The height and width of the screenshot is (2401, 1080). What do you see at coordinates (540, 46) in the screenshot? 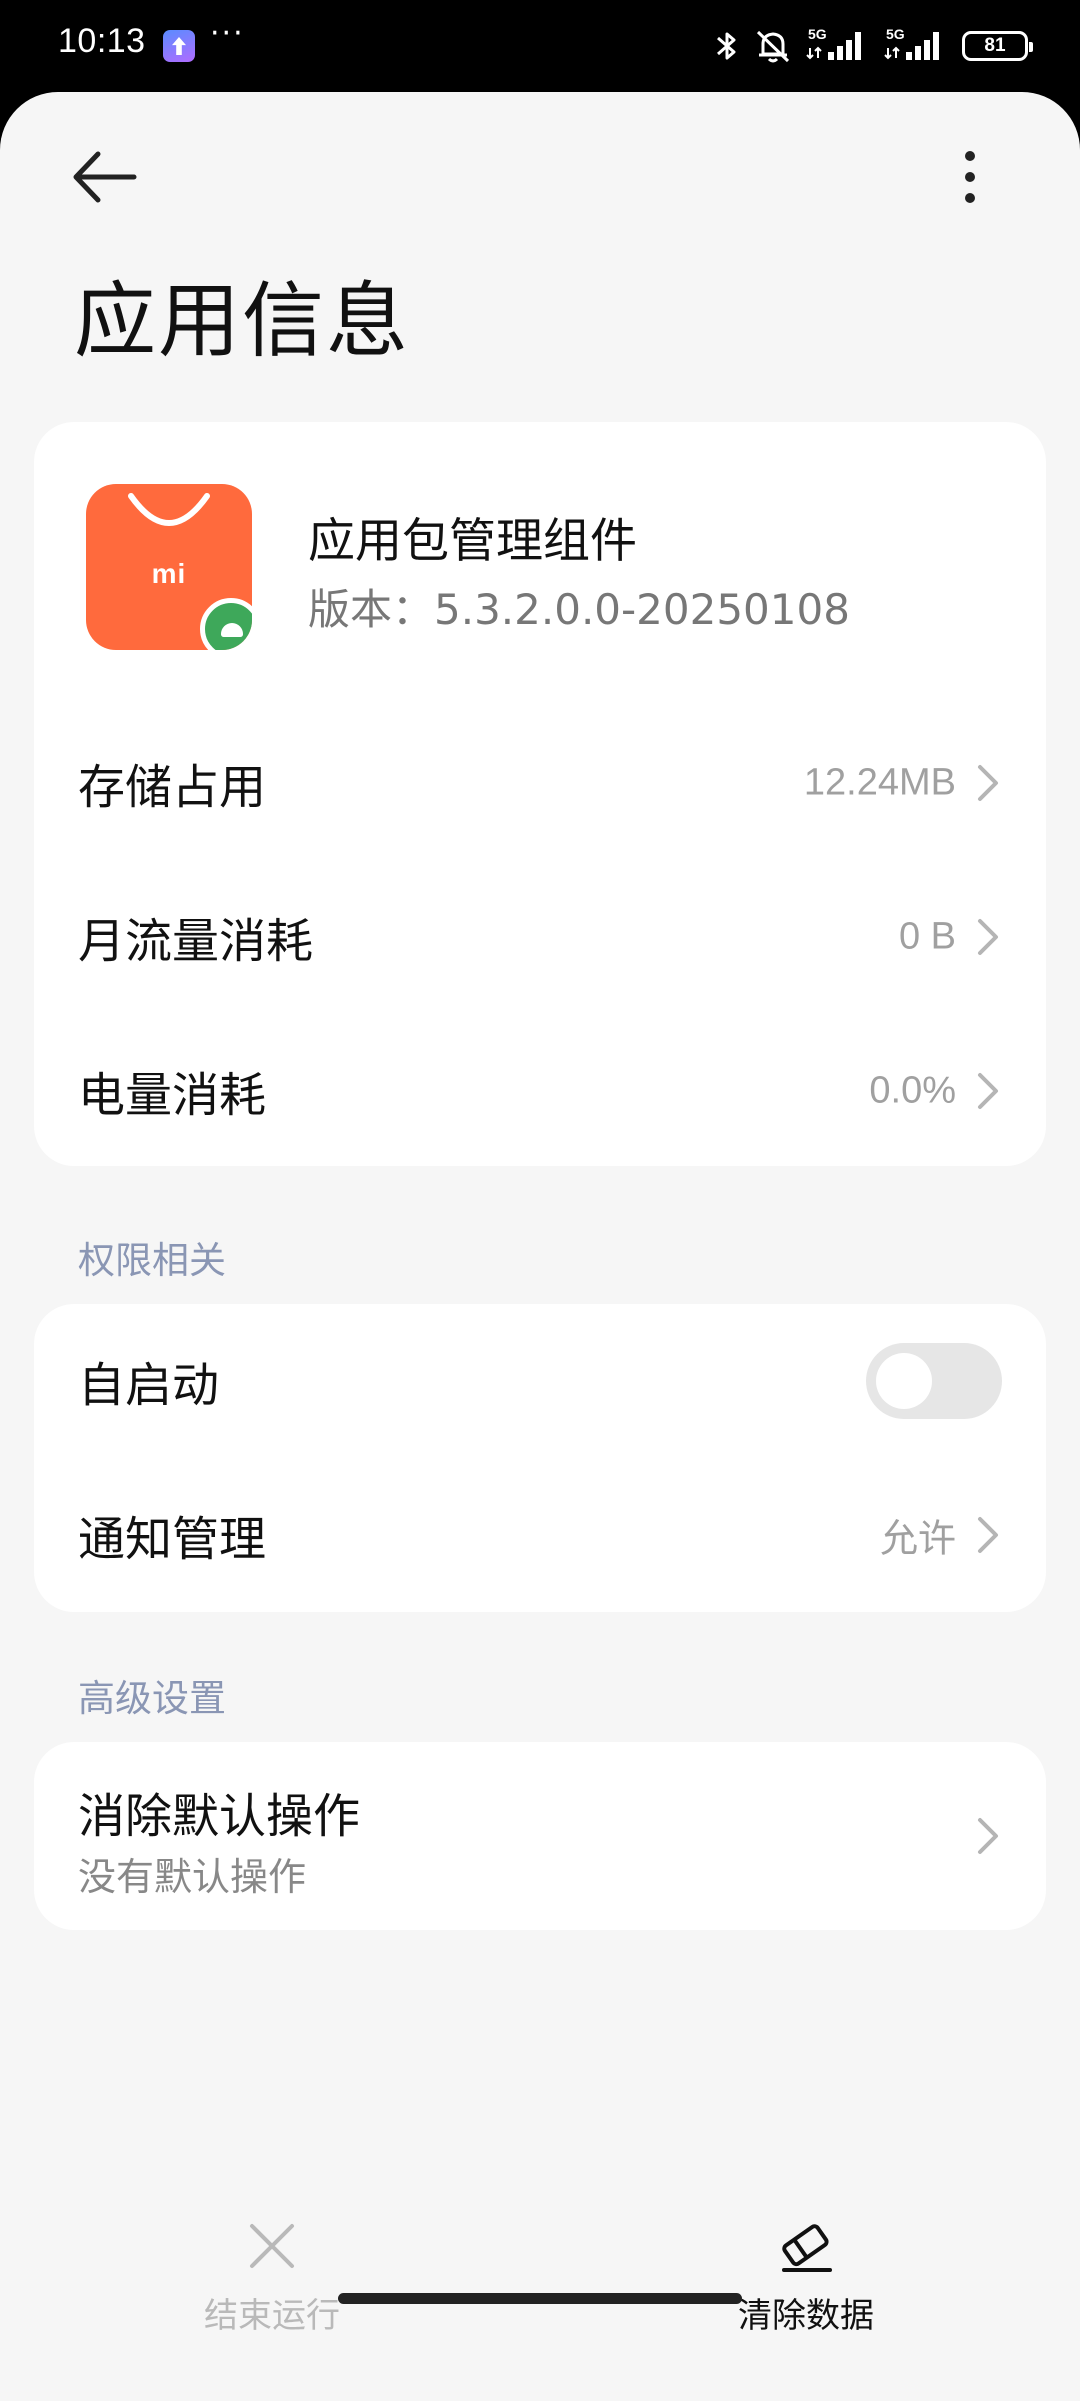
I see `status-bar: 10:13 ··· 5G 5G 81` at bounding box center [540, 46].